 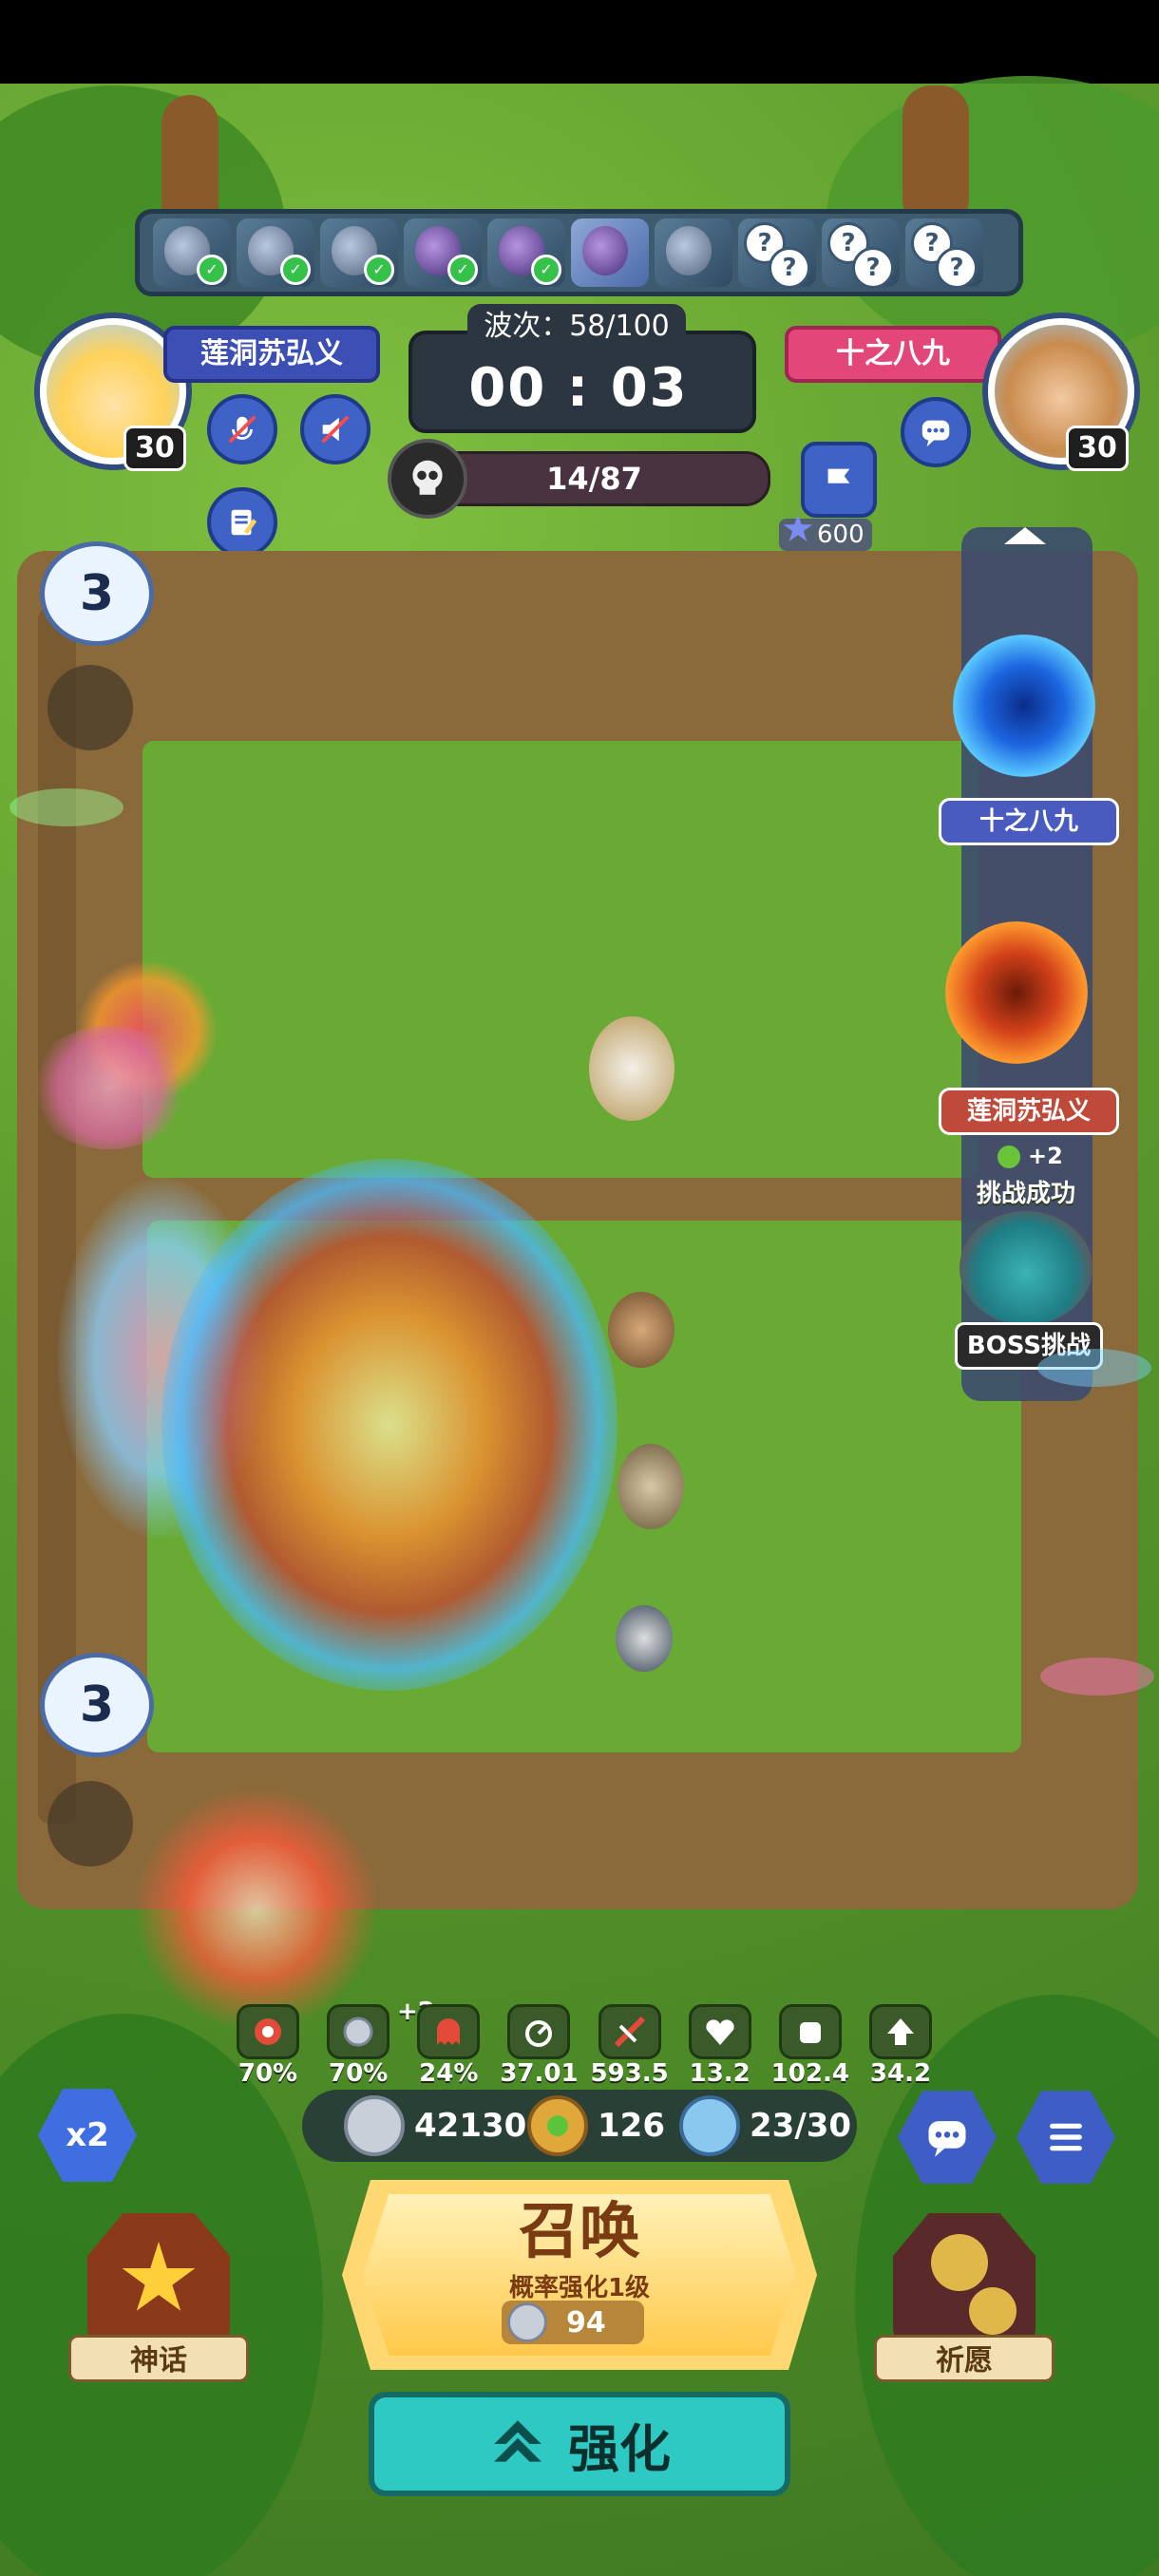 What do you see at coordinates (596, 2125) in the screenshot?
I see `clover-resource: 126` at bounding box center [596, 2125].